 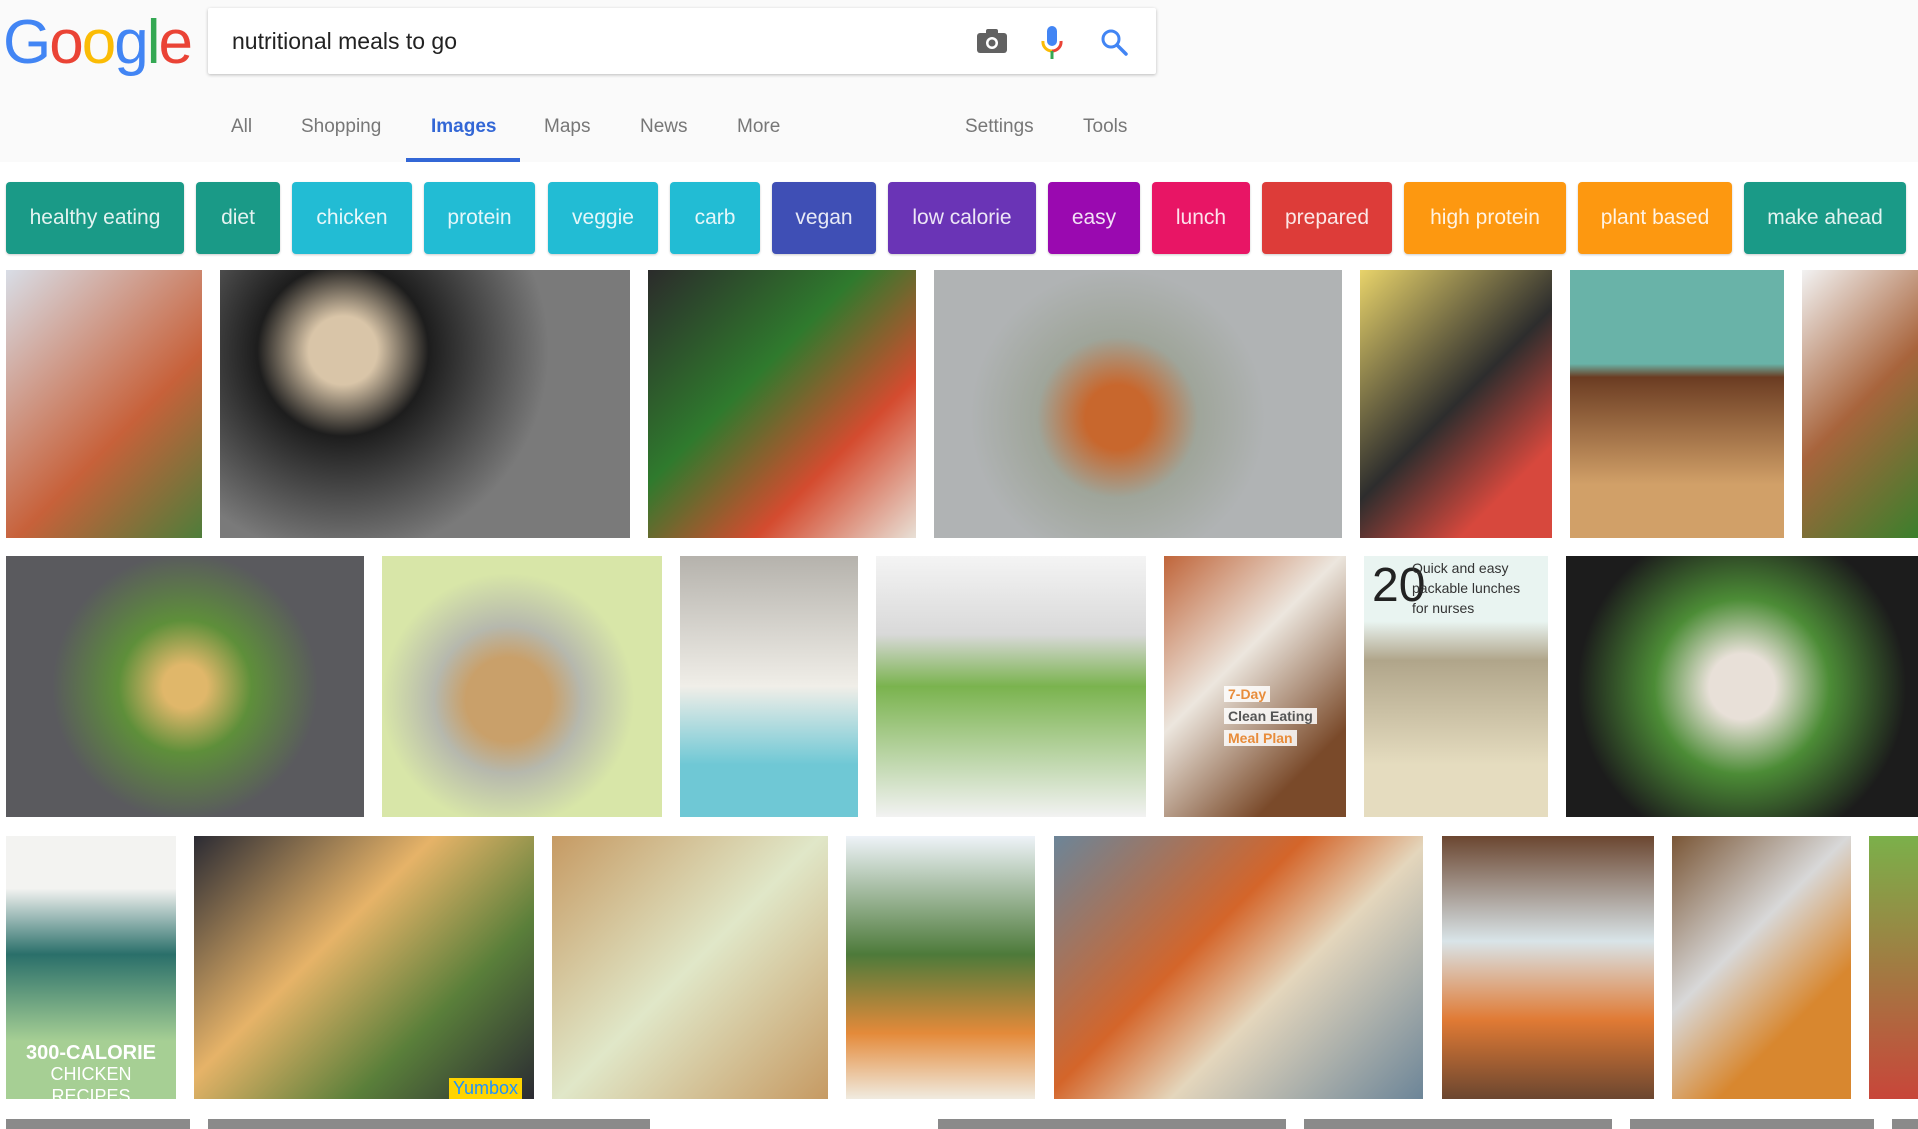 I want to click on chip-vegan: vegan, so click(x=824, y=218).